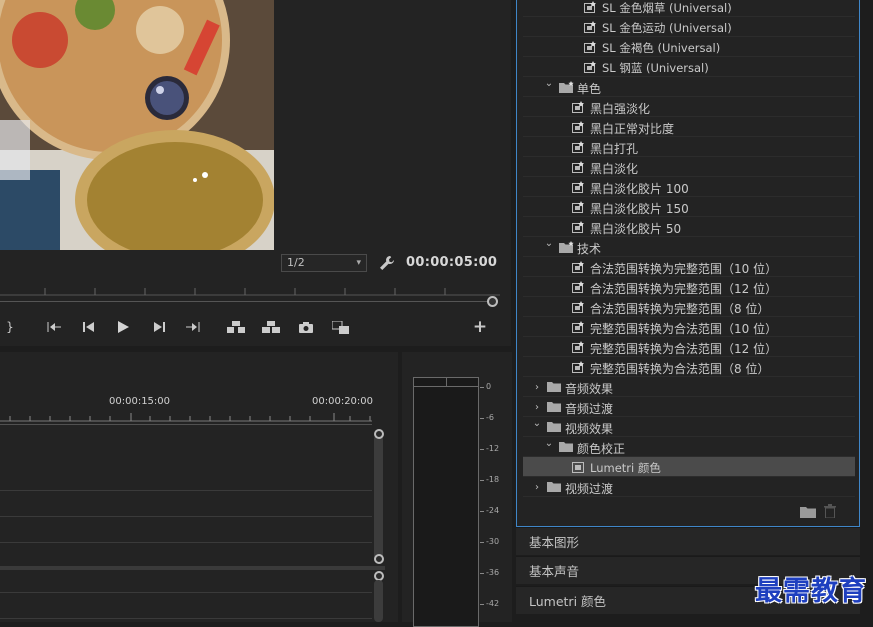  I want to click on chevron-down-icon: ▾, so click(358, 263).